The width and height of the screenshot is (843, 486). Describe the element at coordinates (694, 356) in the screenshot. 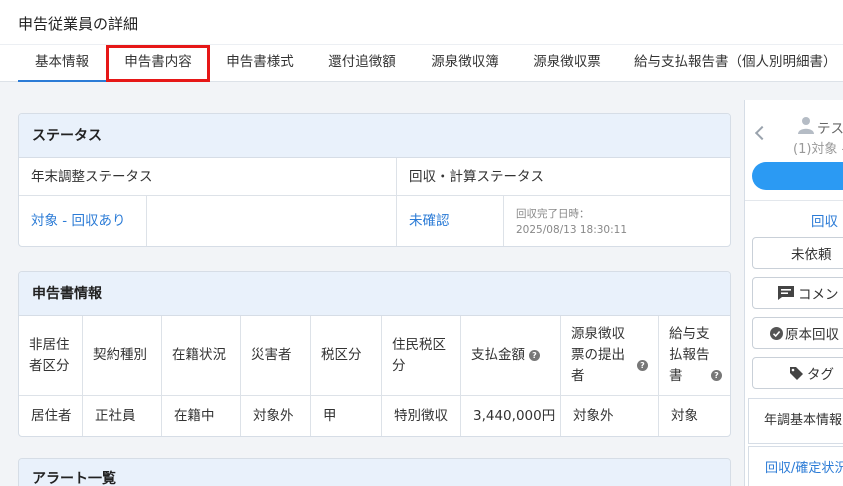

I see `header-salary-report: 給与支払報告書?` at that location.